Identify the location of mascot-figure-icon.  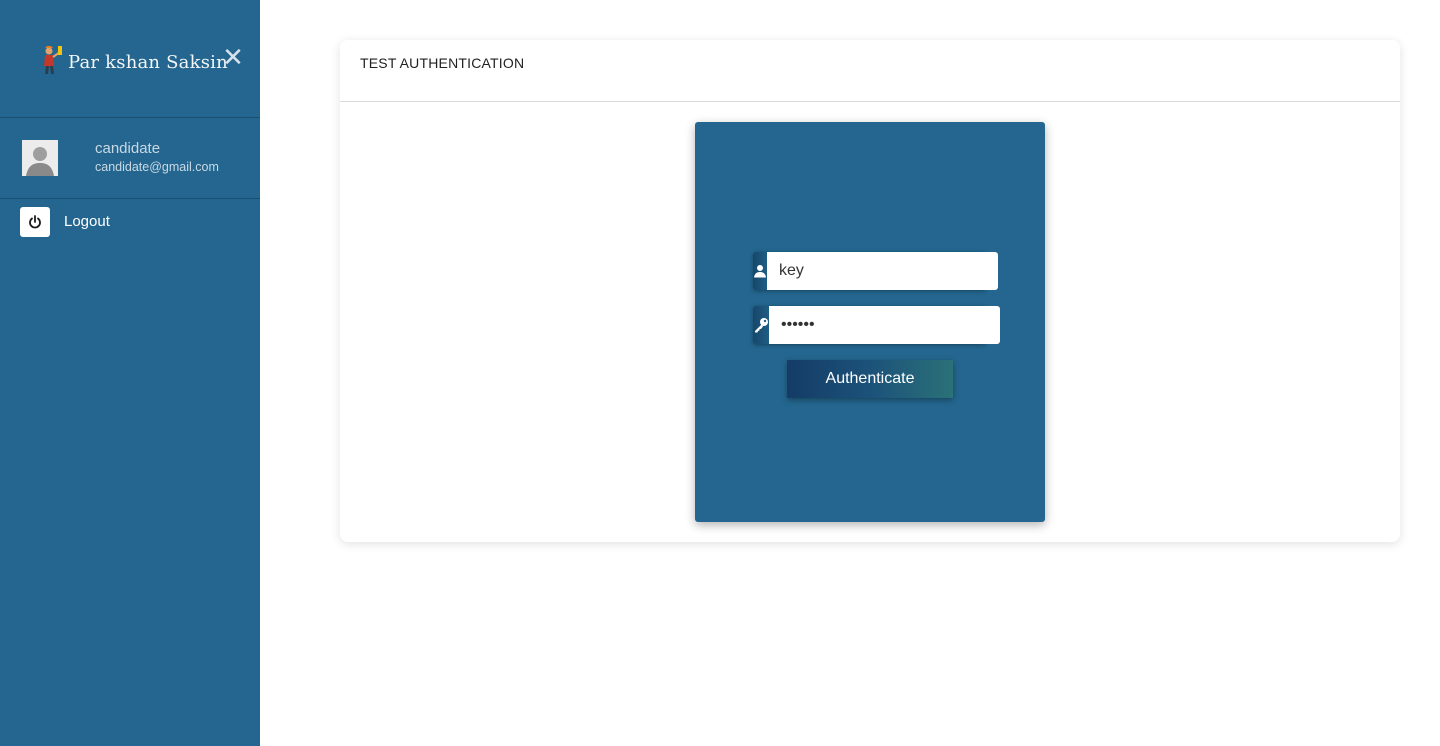
(53, 60).